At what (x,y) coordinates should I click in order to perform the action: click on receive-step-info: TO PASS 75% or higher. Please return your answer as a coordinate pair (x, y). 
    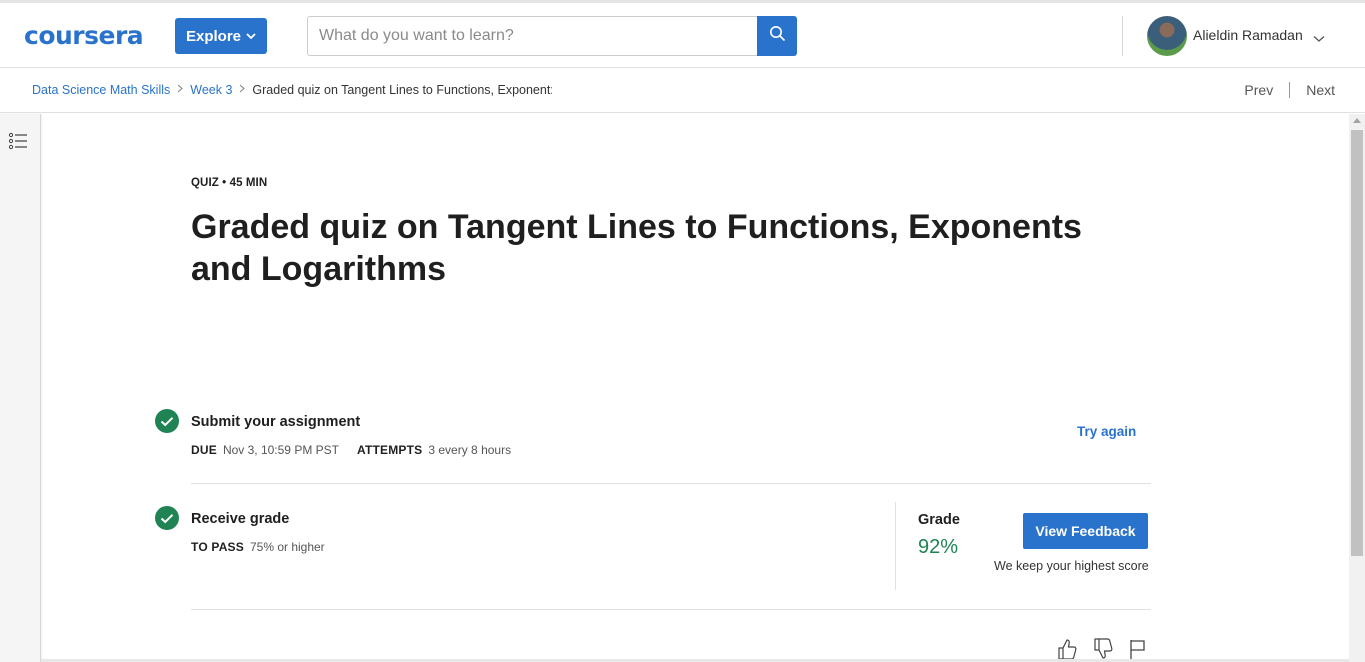
    Looking at the image, I should click on (258, 547).